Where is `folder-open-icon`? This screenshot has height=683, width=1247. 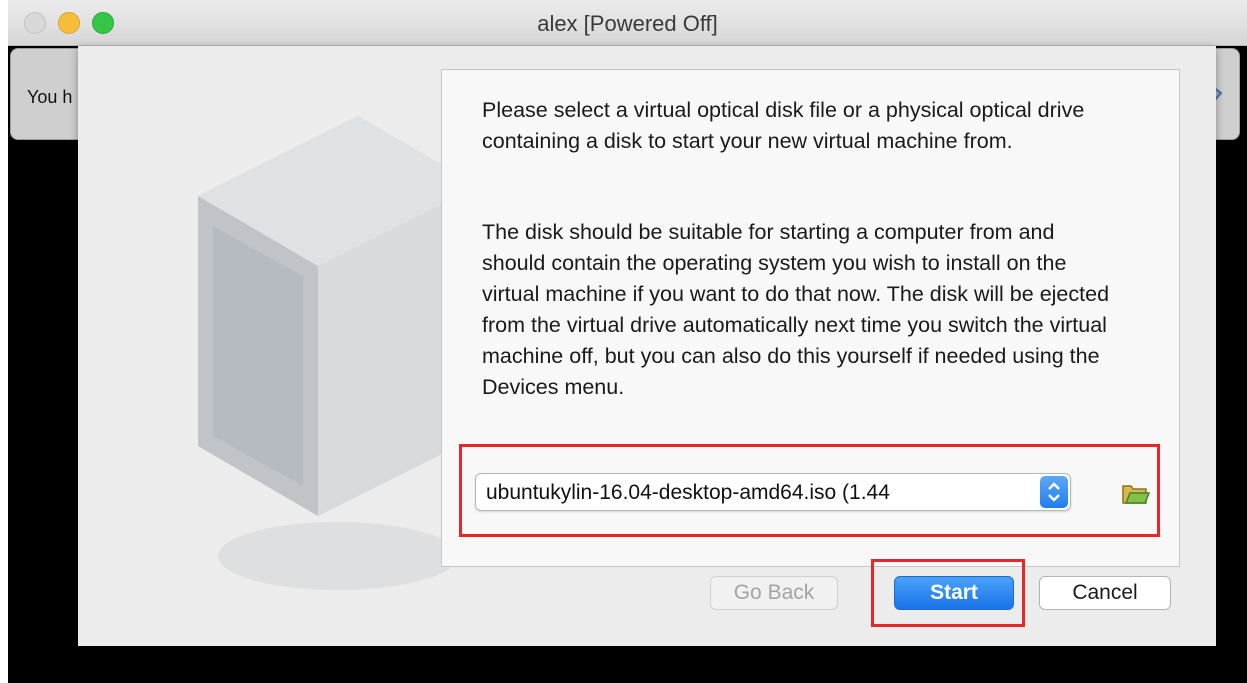
folder-open-icon is located at coordinates (1135, 493).